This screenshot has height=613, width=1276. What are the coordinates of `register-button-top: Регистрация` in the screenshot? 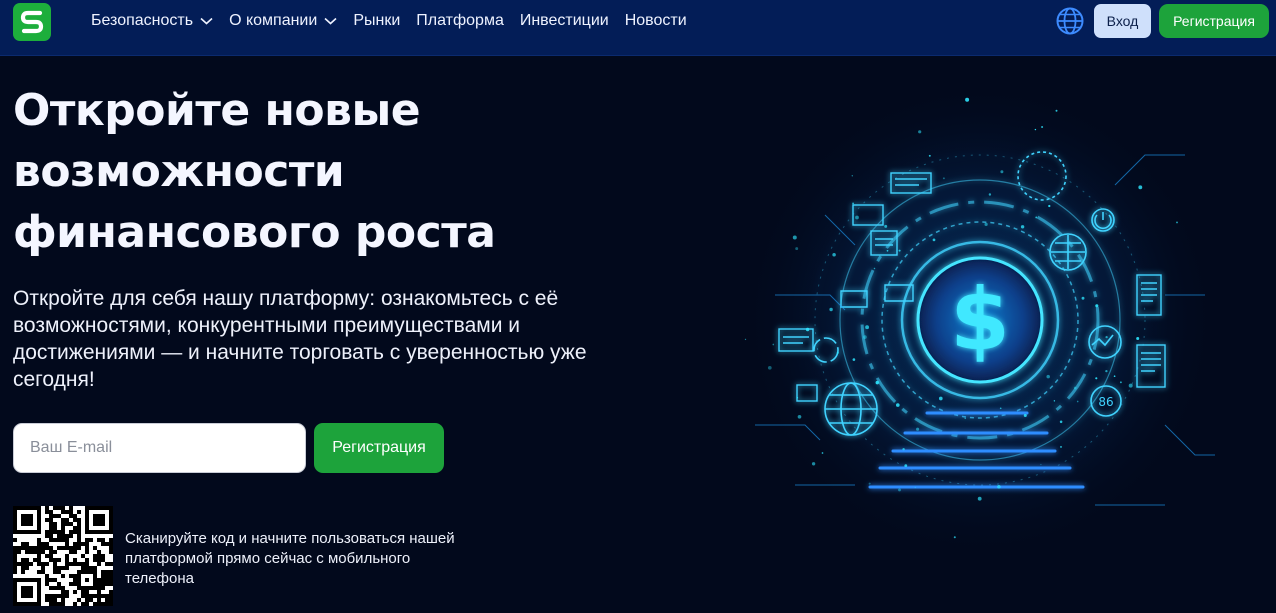 It's located at (1214, 21).